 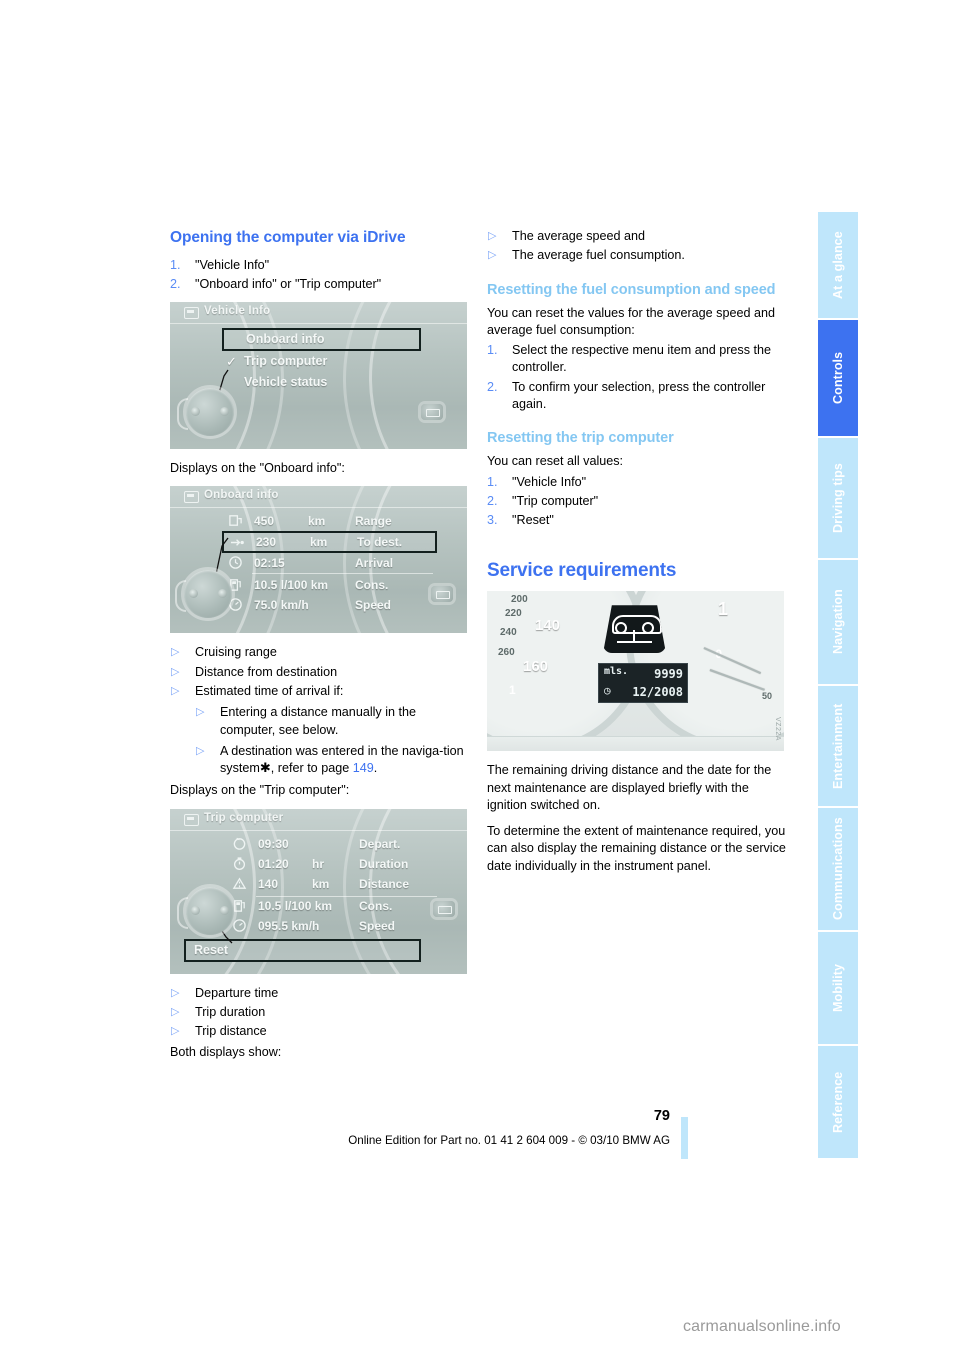 I want to click on tab-label: Mobility, so click(x=838, y=988).